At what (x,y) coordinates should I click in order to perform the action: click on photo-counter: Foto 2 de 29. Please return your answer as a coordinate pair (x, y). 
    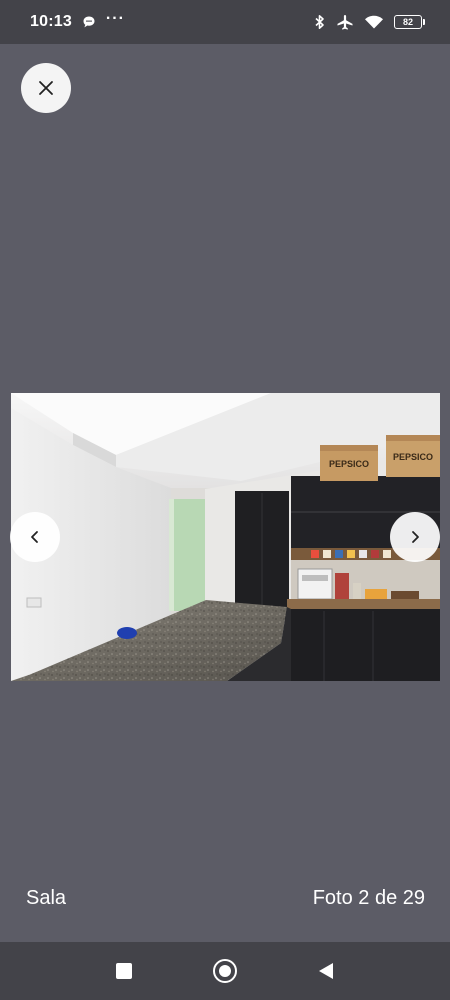
    Looking at the image, I should click on (368, 898).